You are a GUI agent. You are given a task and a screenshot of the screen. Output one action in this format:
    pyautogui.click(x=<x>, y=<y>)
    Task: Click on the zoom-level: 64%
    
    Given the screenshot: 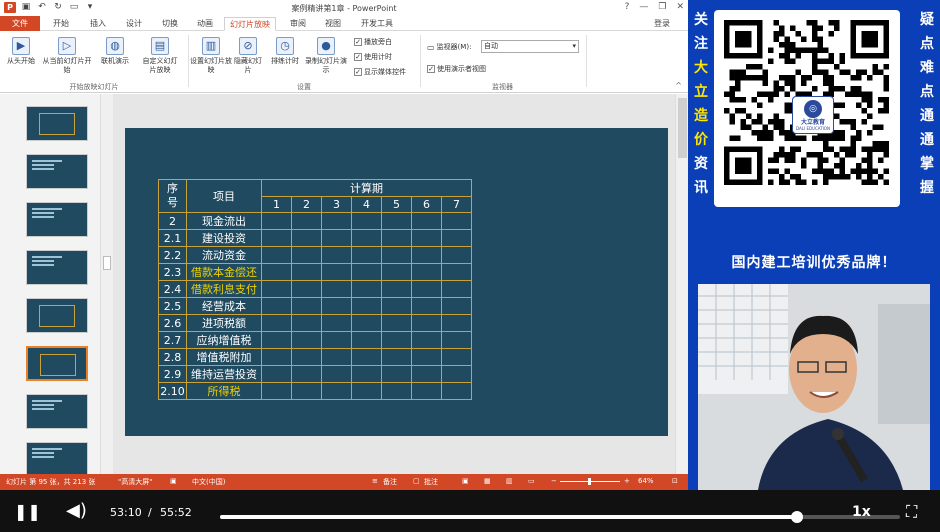 What is the action you would take?
    pyautogui.click(x=646, y=481)
    